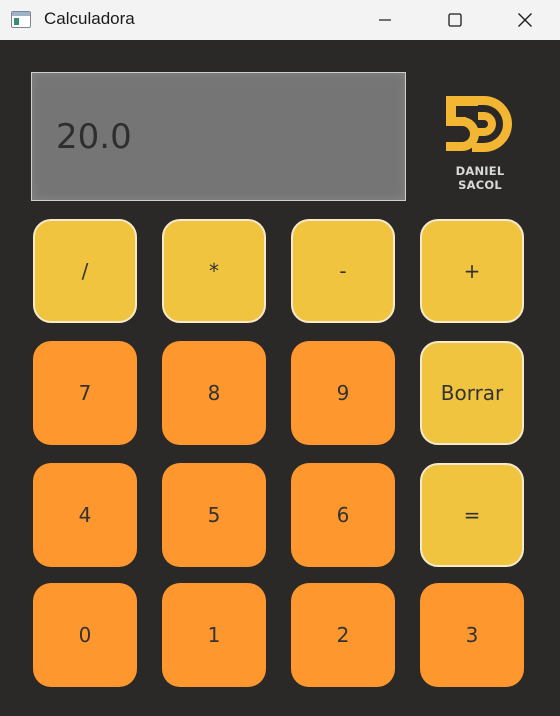 This screenshot has width=560, height=716. I want to click on 5d-logo-icon, so click(479, 124).